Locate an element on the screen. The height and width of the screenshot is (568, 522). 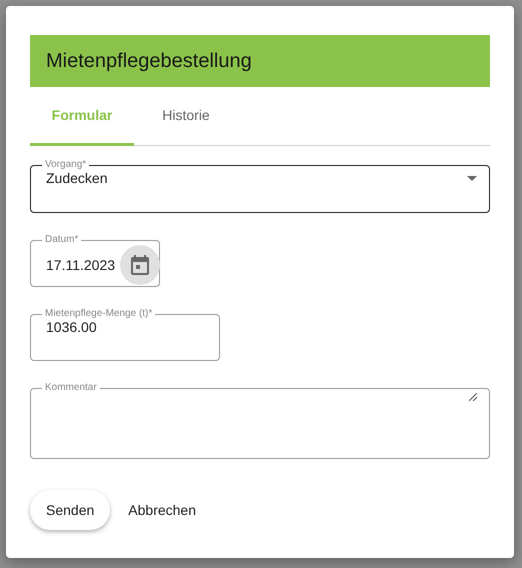
dropdown-field: Vorgang* Zudecken is located at coordinates (260, 186).